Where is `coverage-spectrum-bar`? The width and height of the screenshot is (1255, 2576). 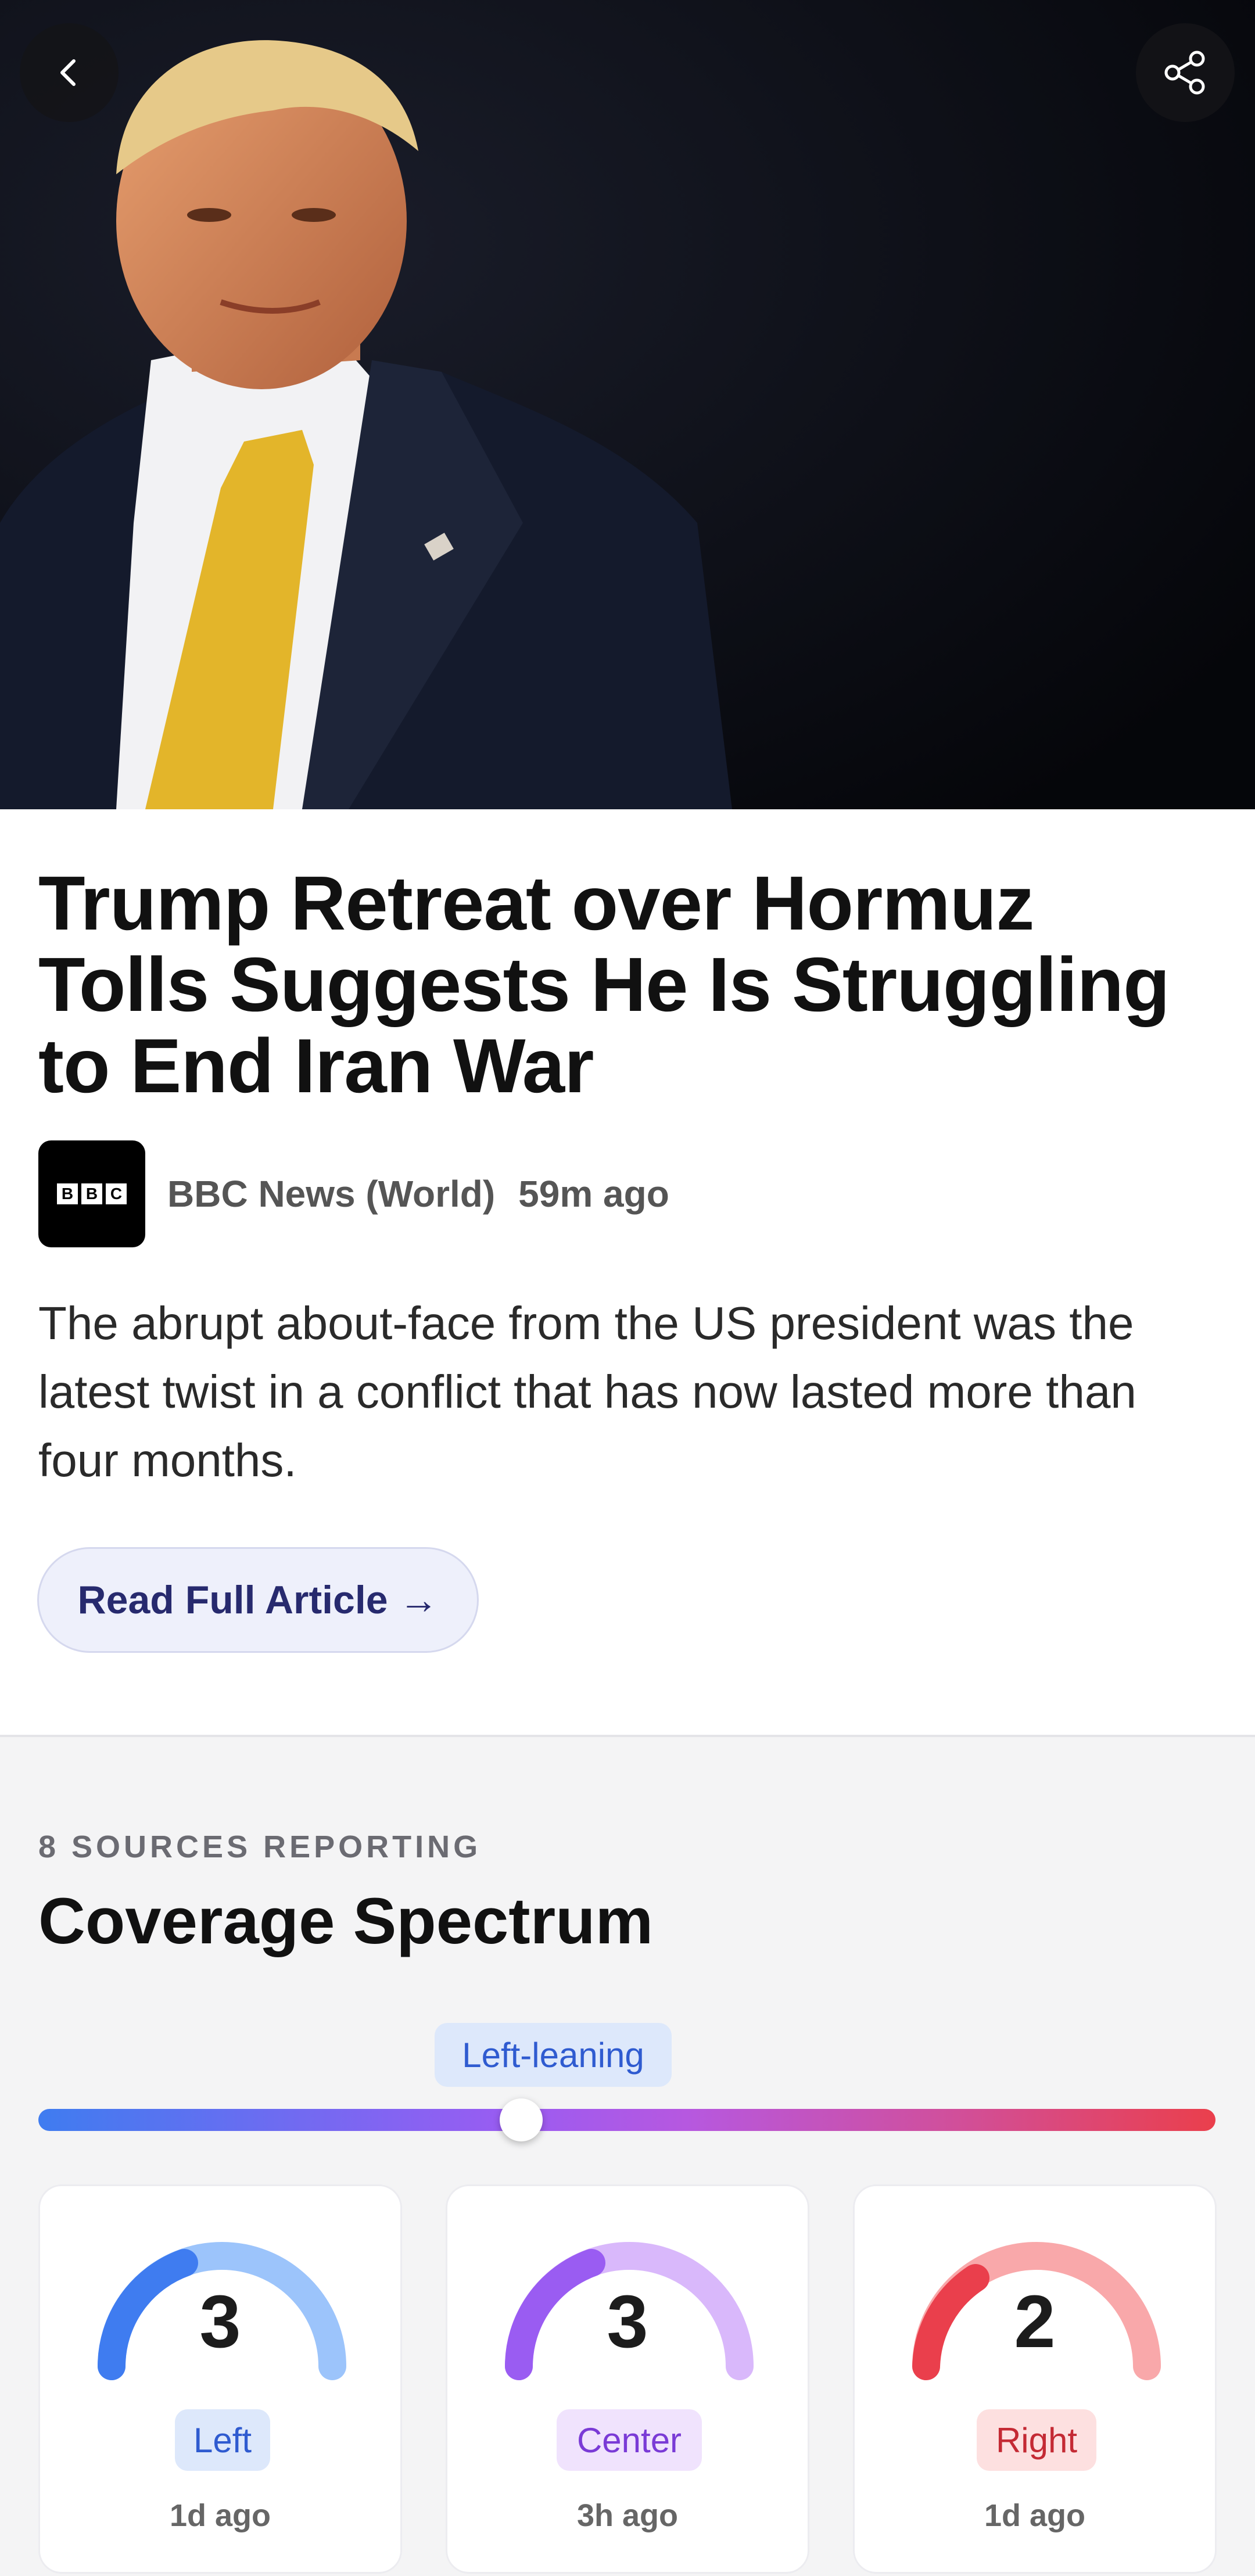 coverage-spectrum-bar is located at coordinates (626, 2120).